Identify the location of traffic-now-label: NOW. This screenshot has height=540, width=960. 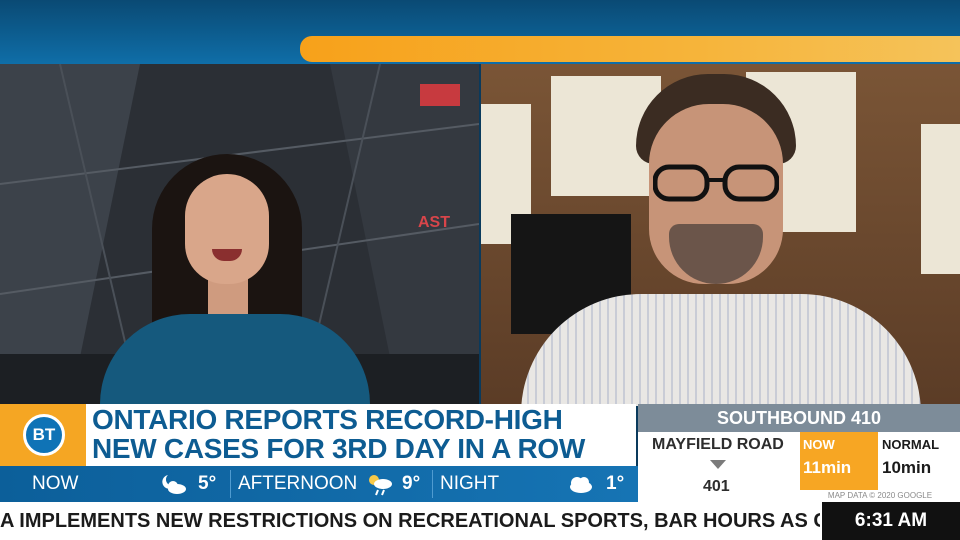
(819, 444).